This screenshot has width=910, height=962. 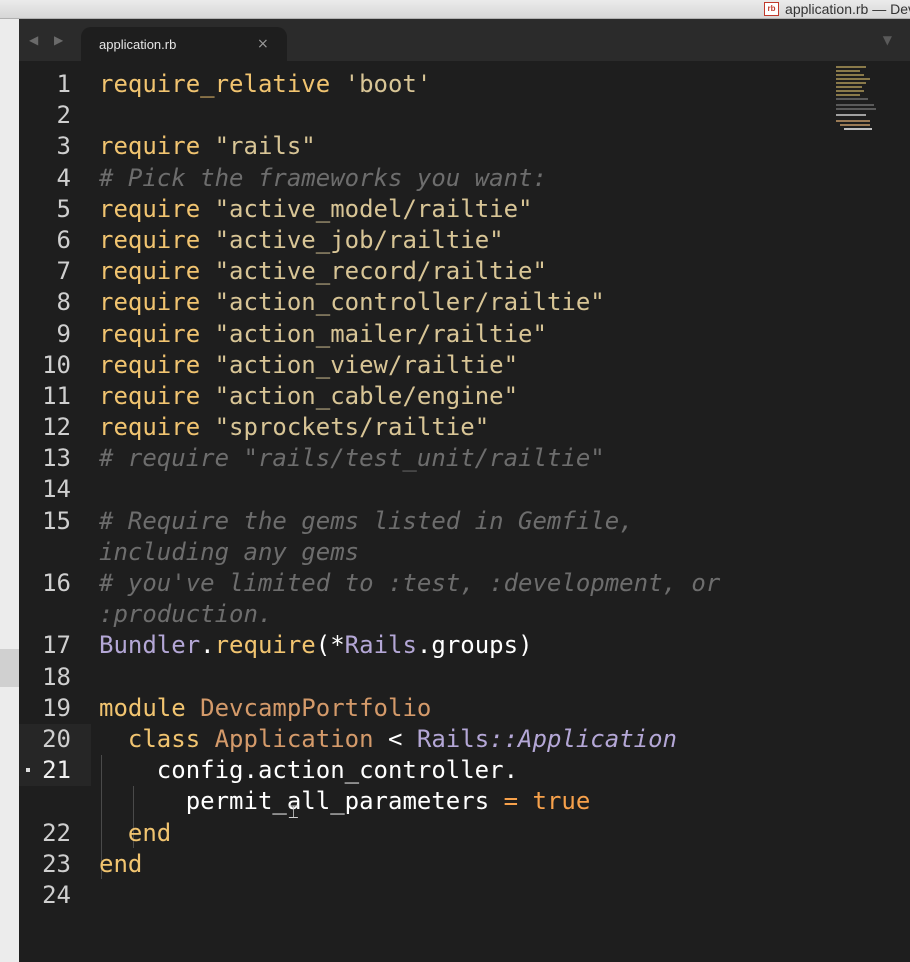 What do you see at coordinates (419, 833) in the screenshot?
I see `code-line: 22 end` at bounding box center [419, 833].